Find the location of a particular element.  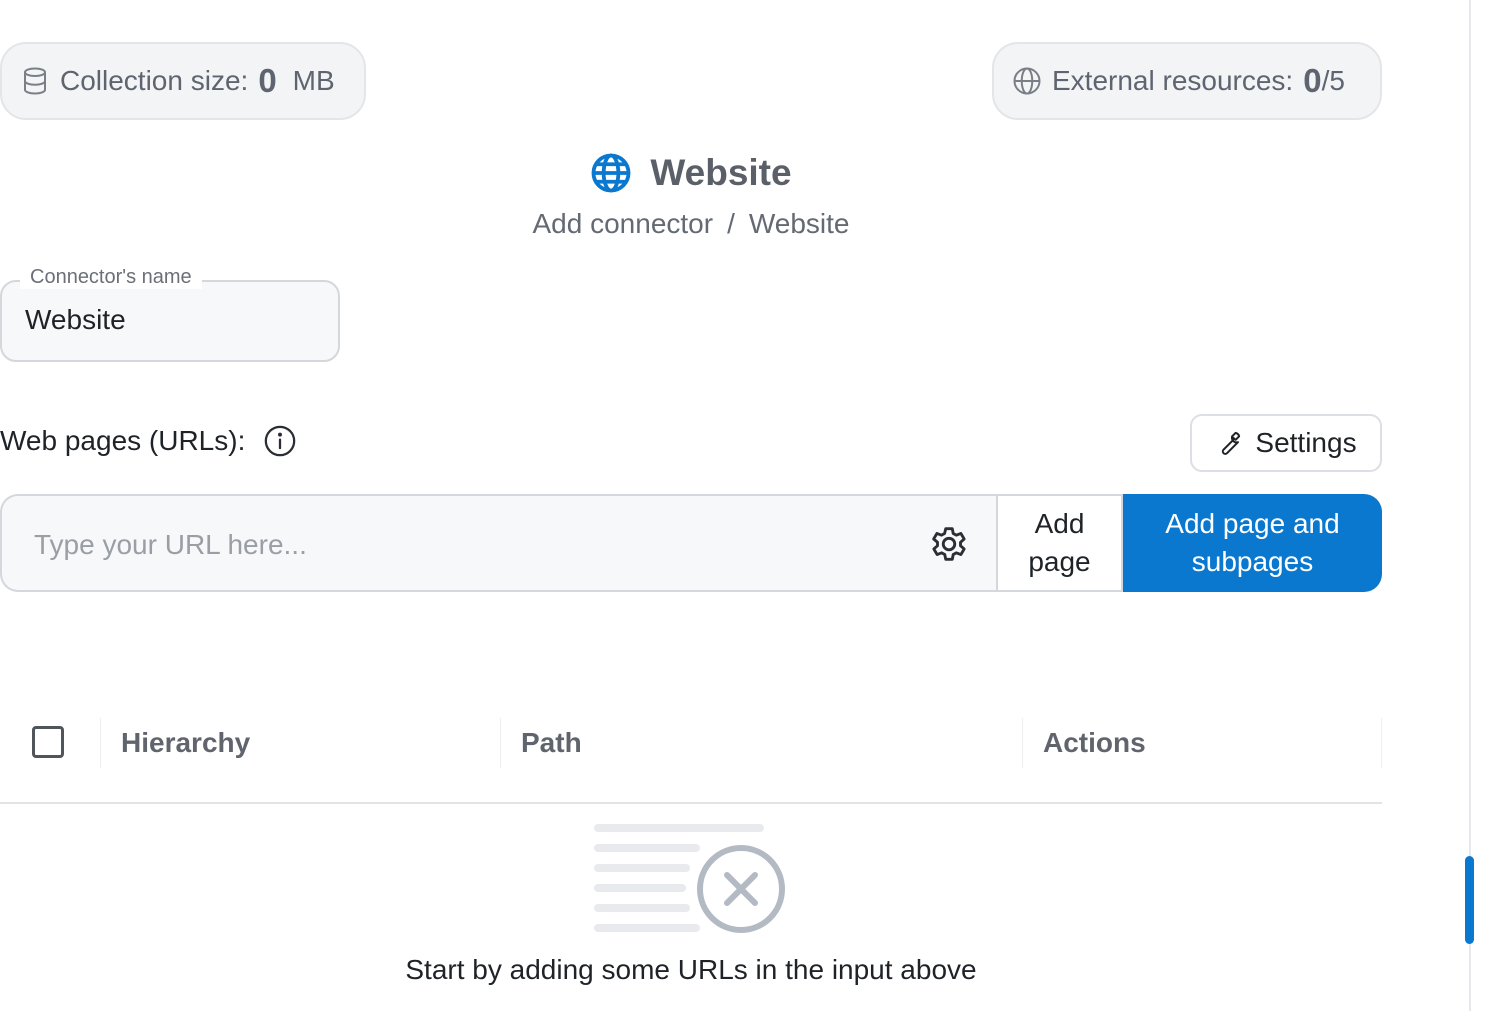

url-input-container is located at coordinates (498, 543).